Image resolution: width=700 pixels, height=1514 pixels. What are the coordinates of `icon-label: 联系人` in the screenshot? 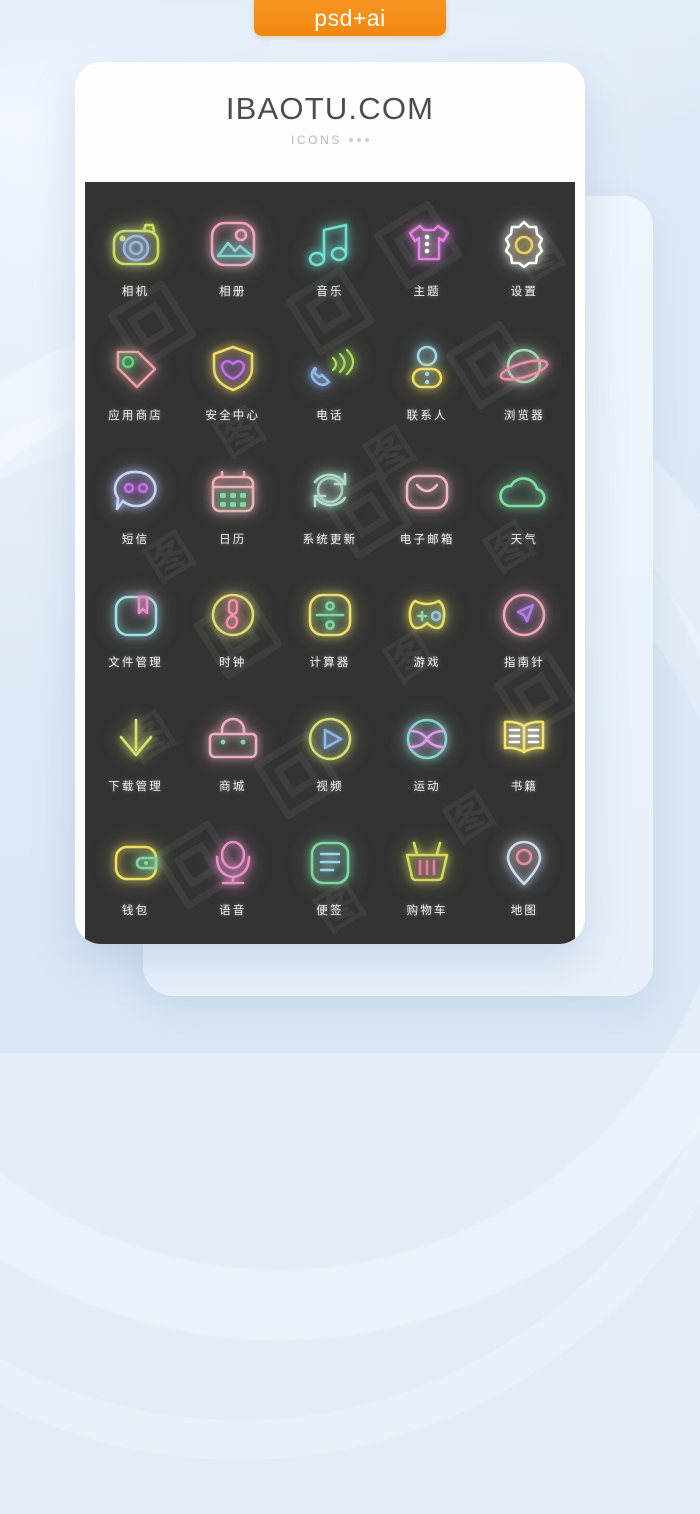 It's located at (427, 414).